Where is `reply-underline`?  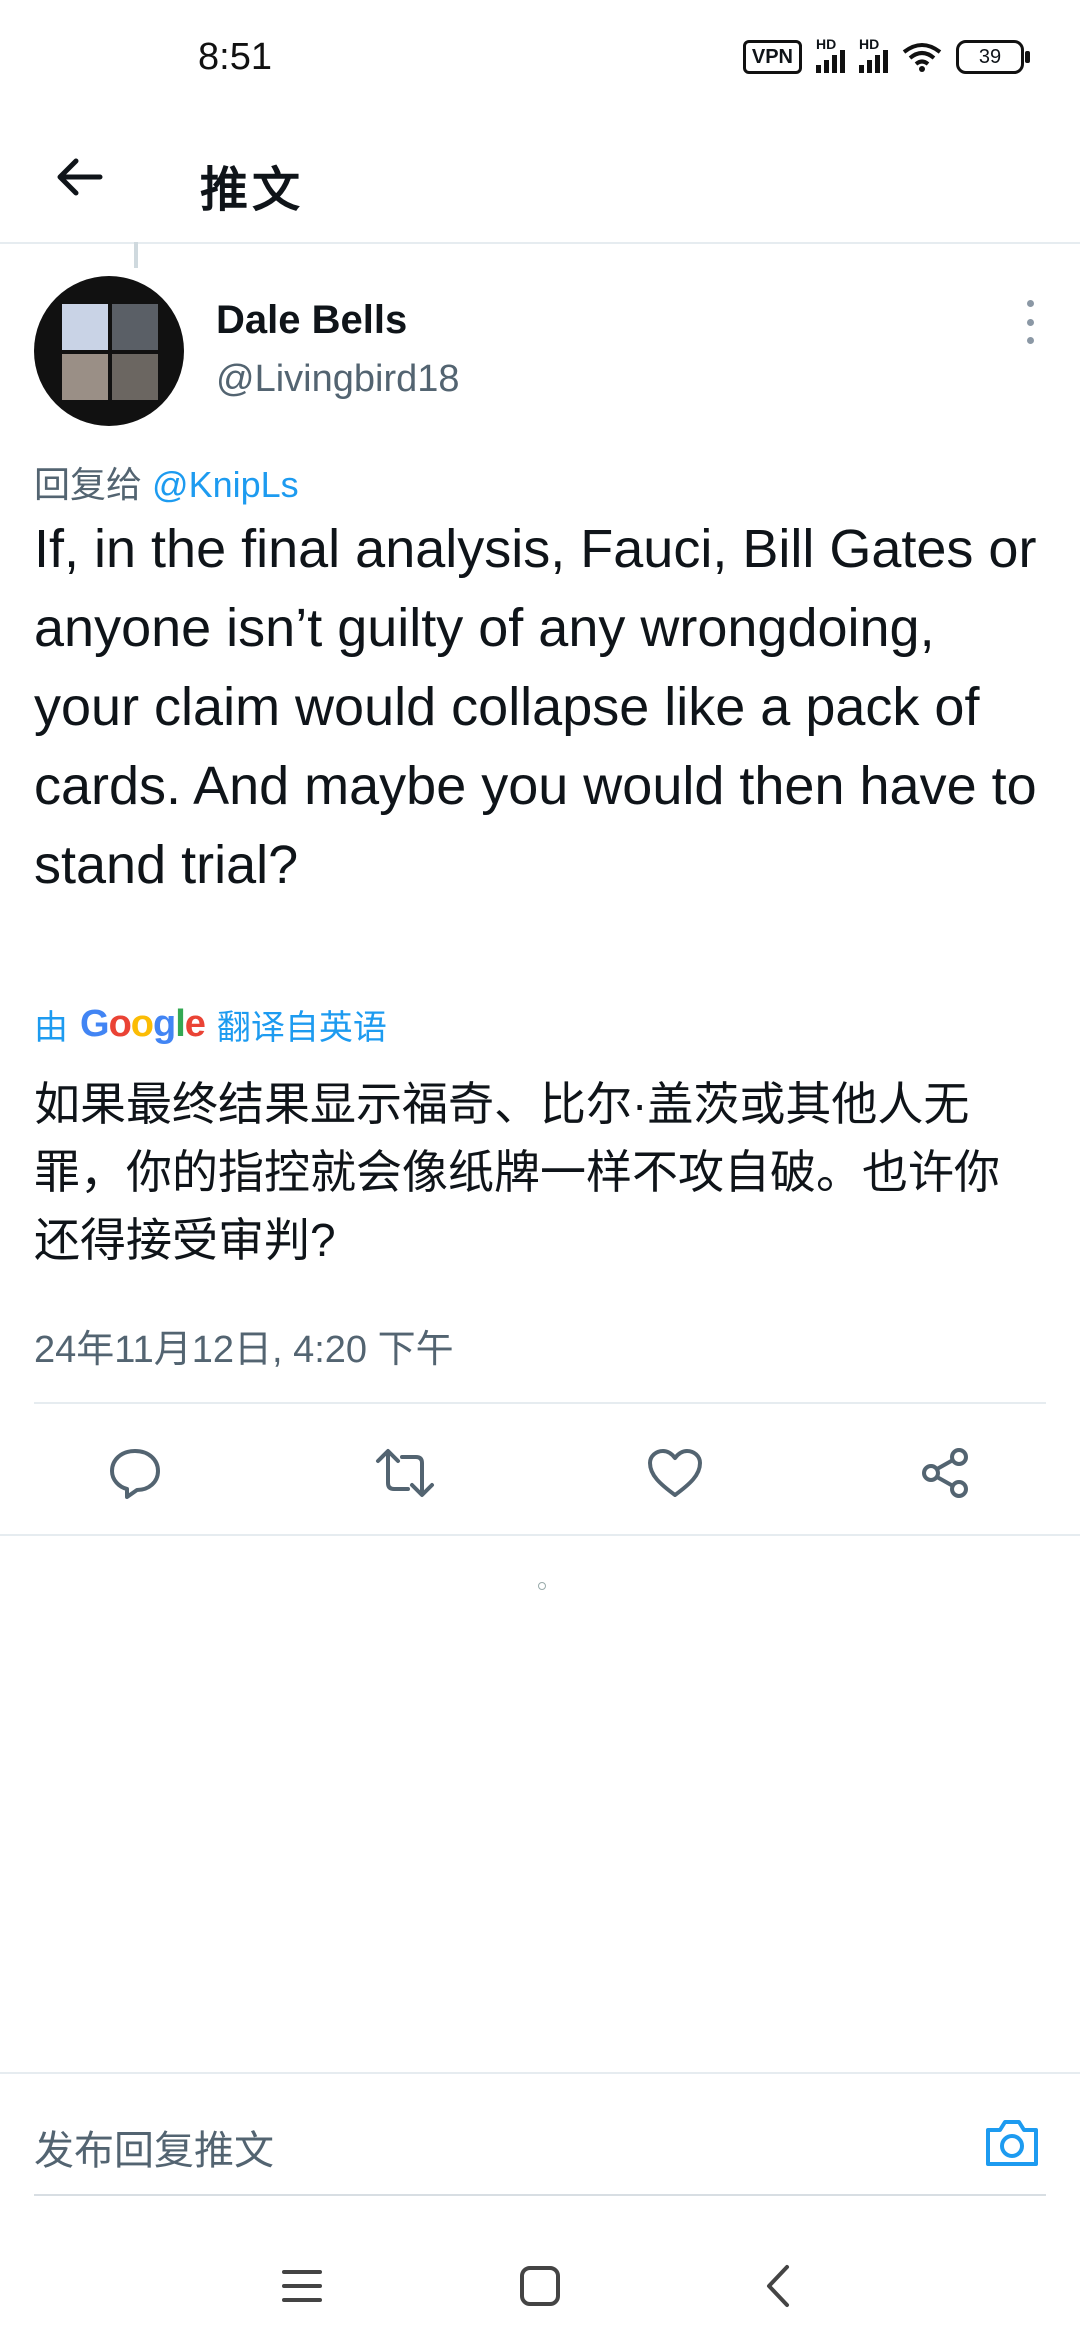
reply-underline is located at coordinates (540, 2195).